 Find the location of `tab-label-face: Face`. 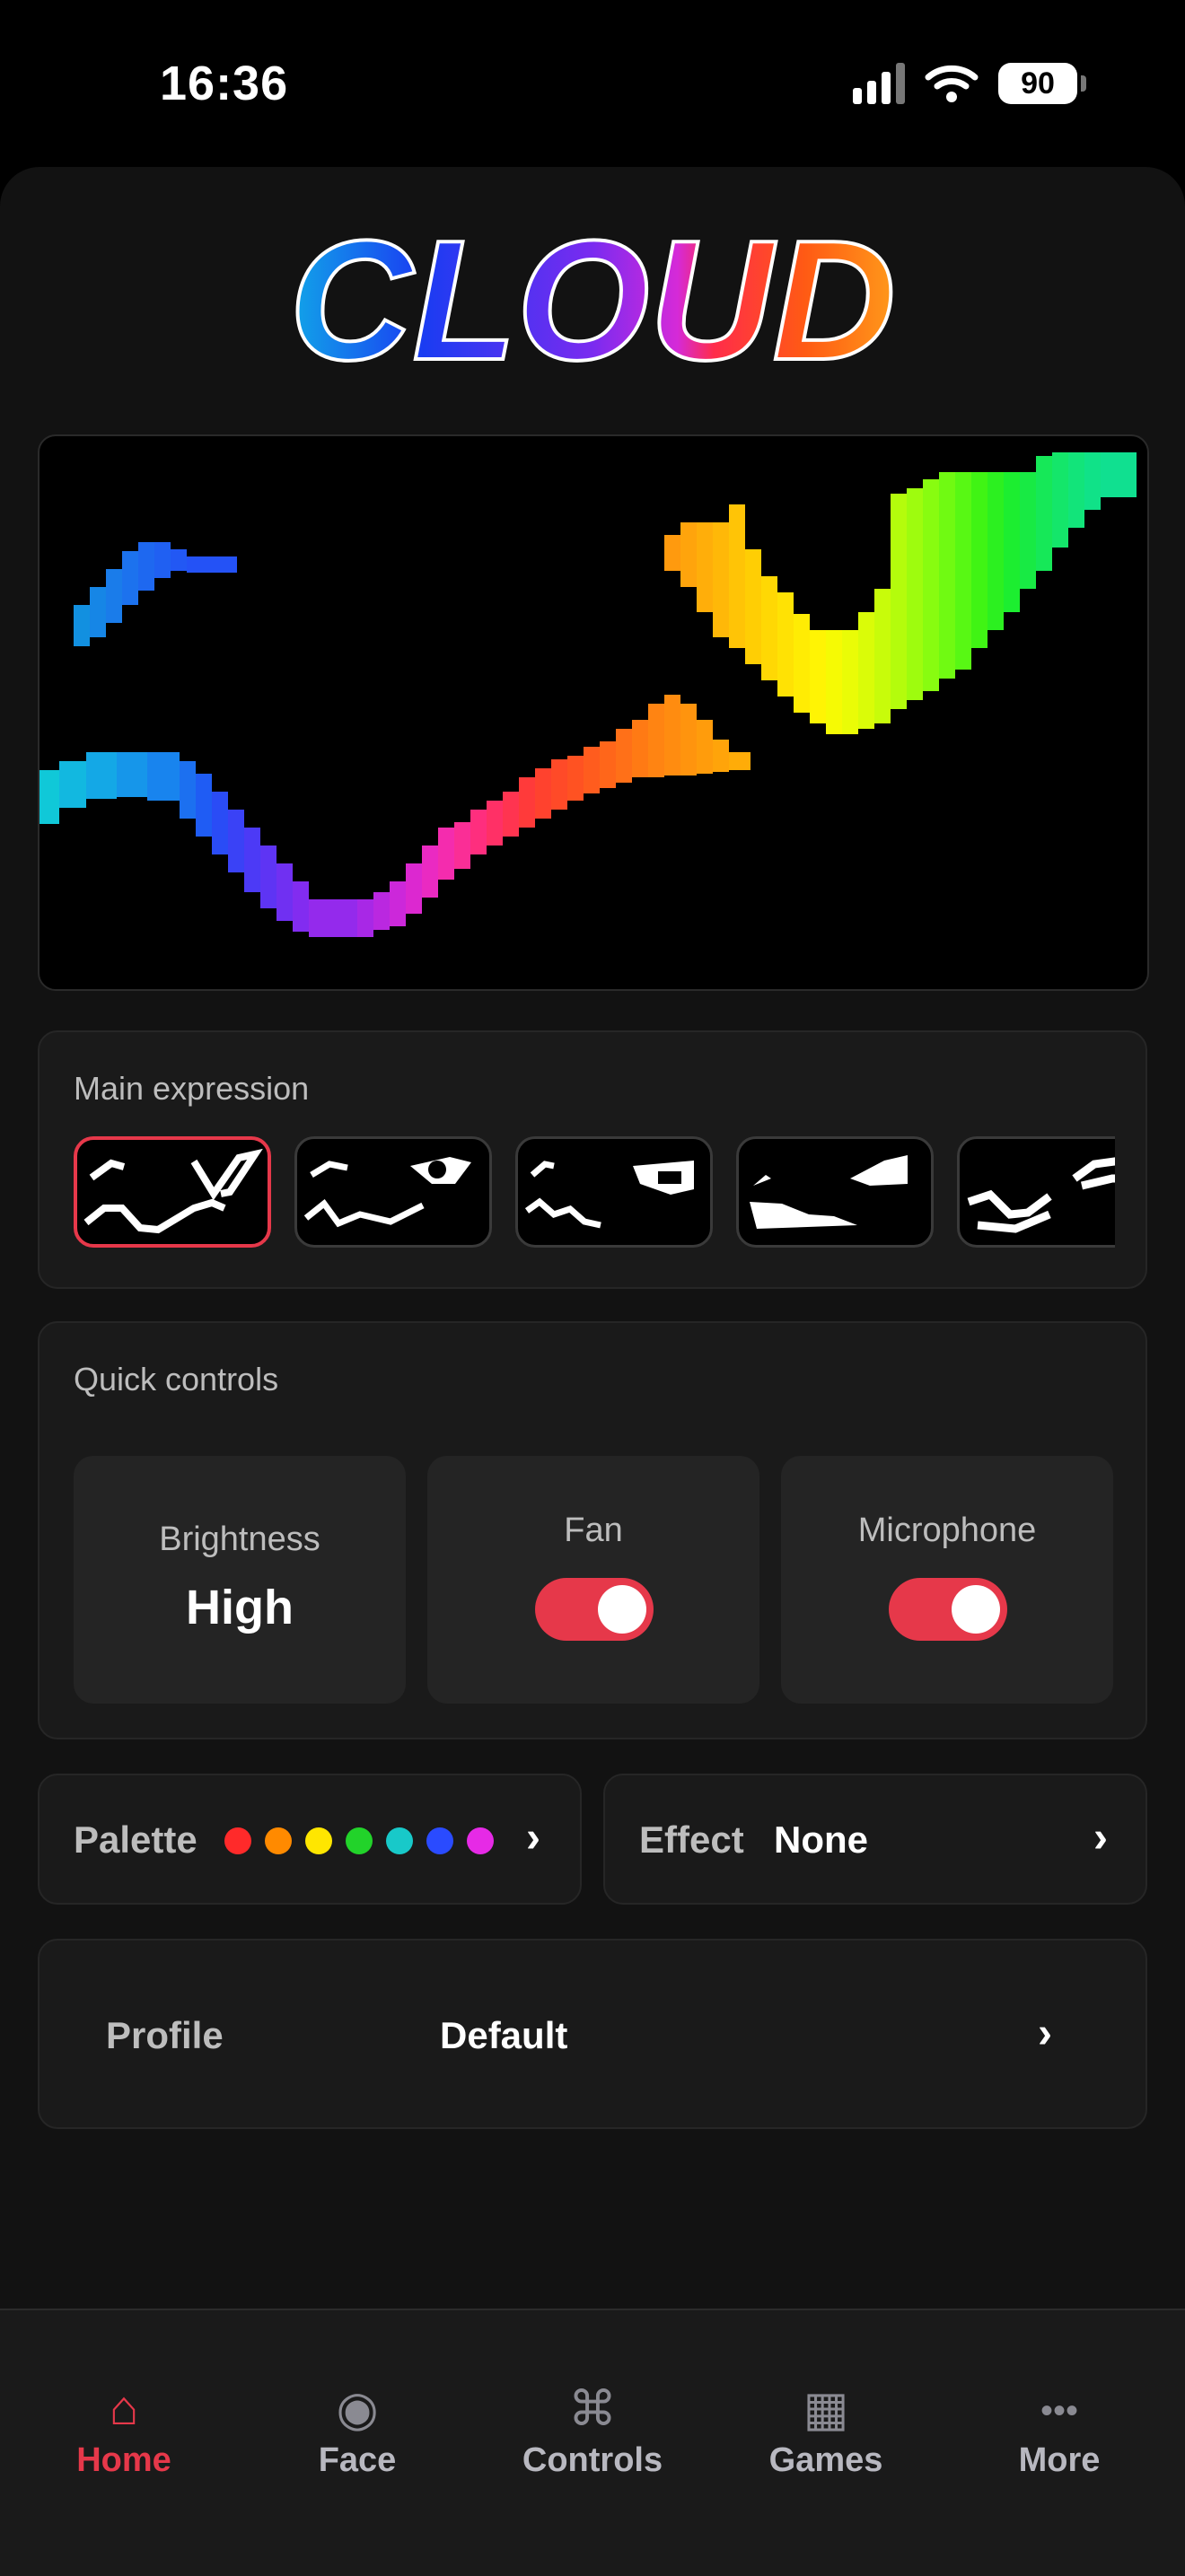

tab-label-face: Face is located at coordinates (357, 2460).